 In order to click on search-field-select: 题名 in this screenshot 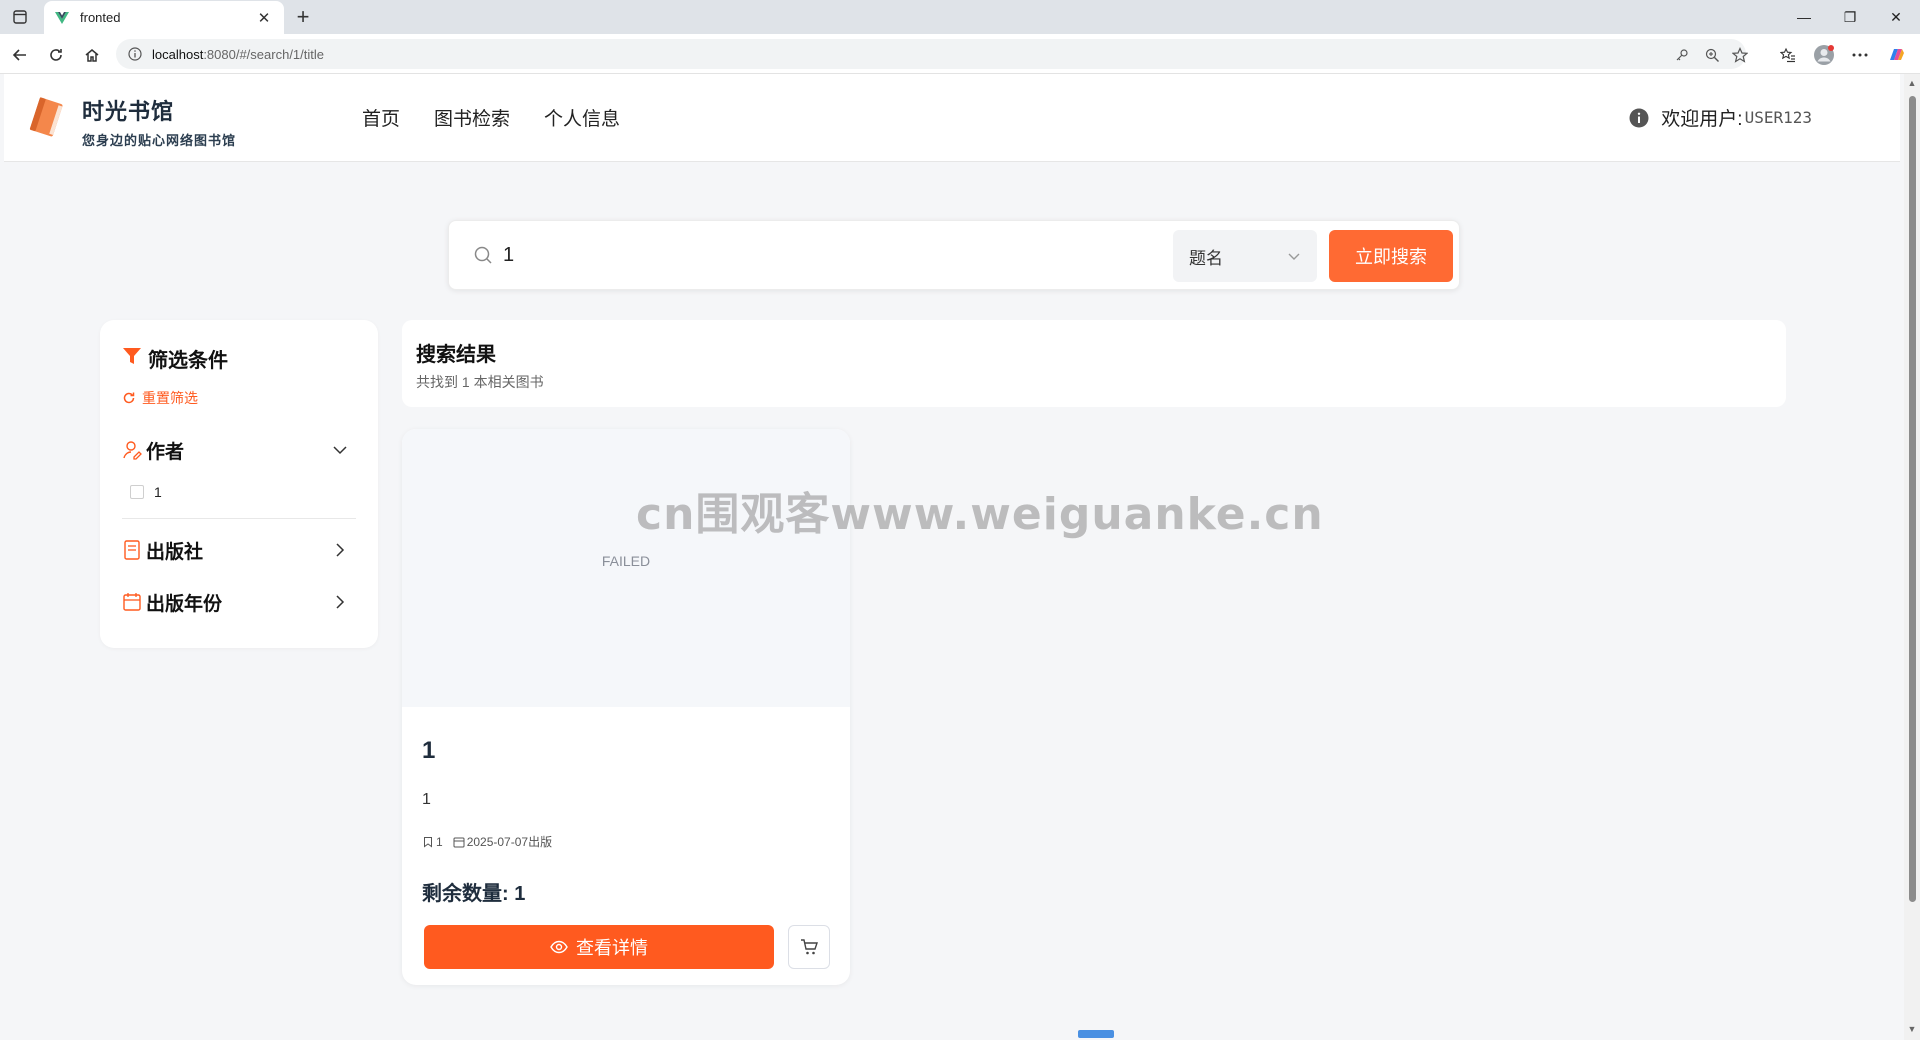, I will do `click(1245, 256)`.